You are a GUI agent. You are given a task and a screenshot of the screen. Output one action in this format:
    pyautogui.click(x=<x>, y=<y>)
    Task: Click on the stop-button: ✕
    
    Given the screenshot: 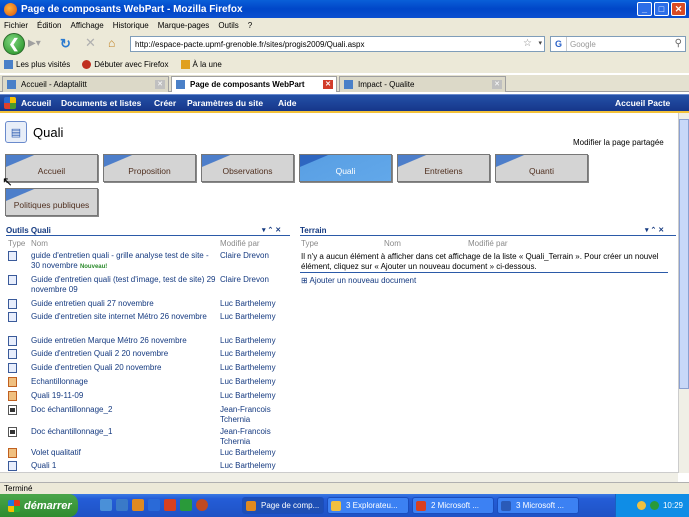 What is the action you would take?
    pyautogui.click(x=90, y=43)
    